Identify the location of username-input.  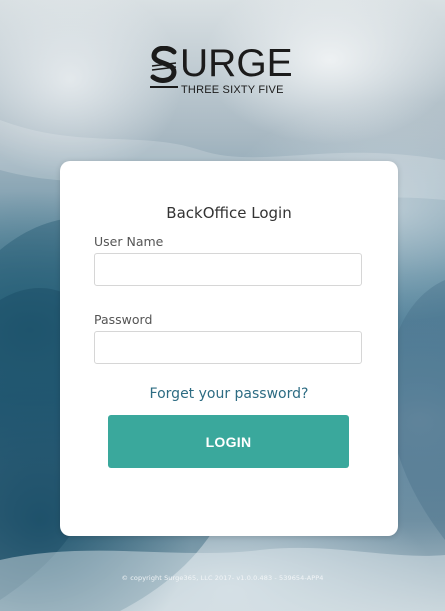
(228, 269).